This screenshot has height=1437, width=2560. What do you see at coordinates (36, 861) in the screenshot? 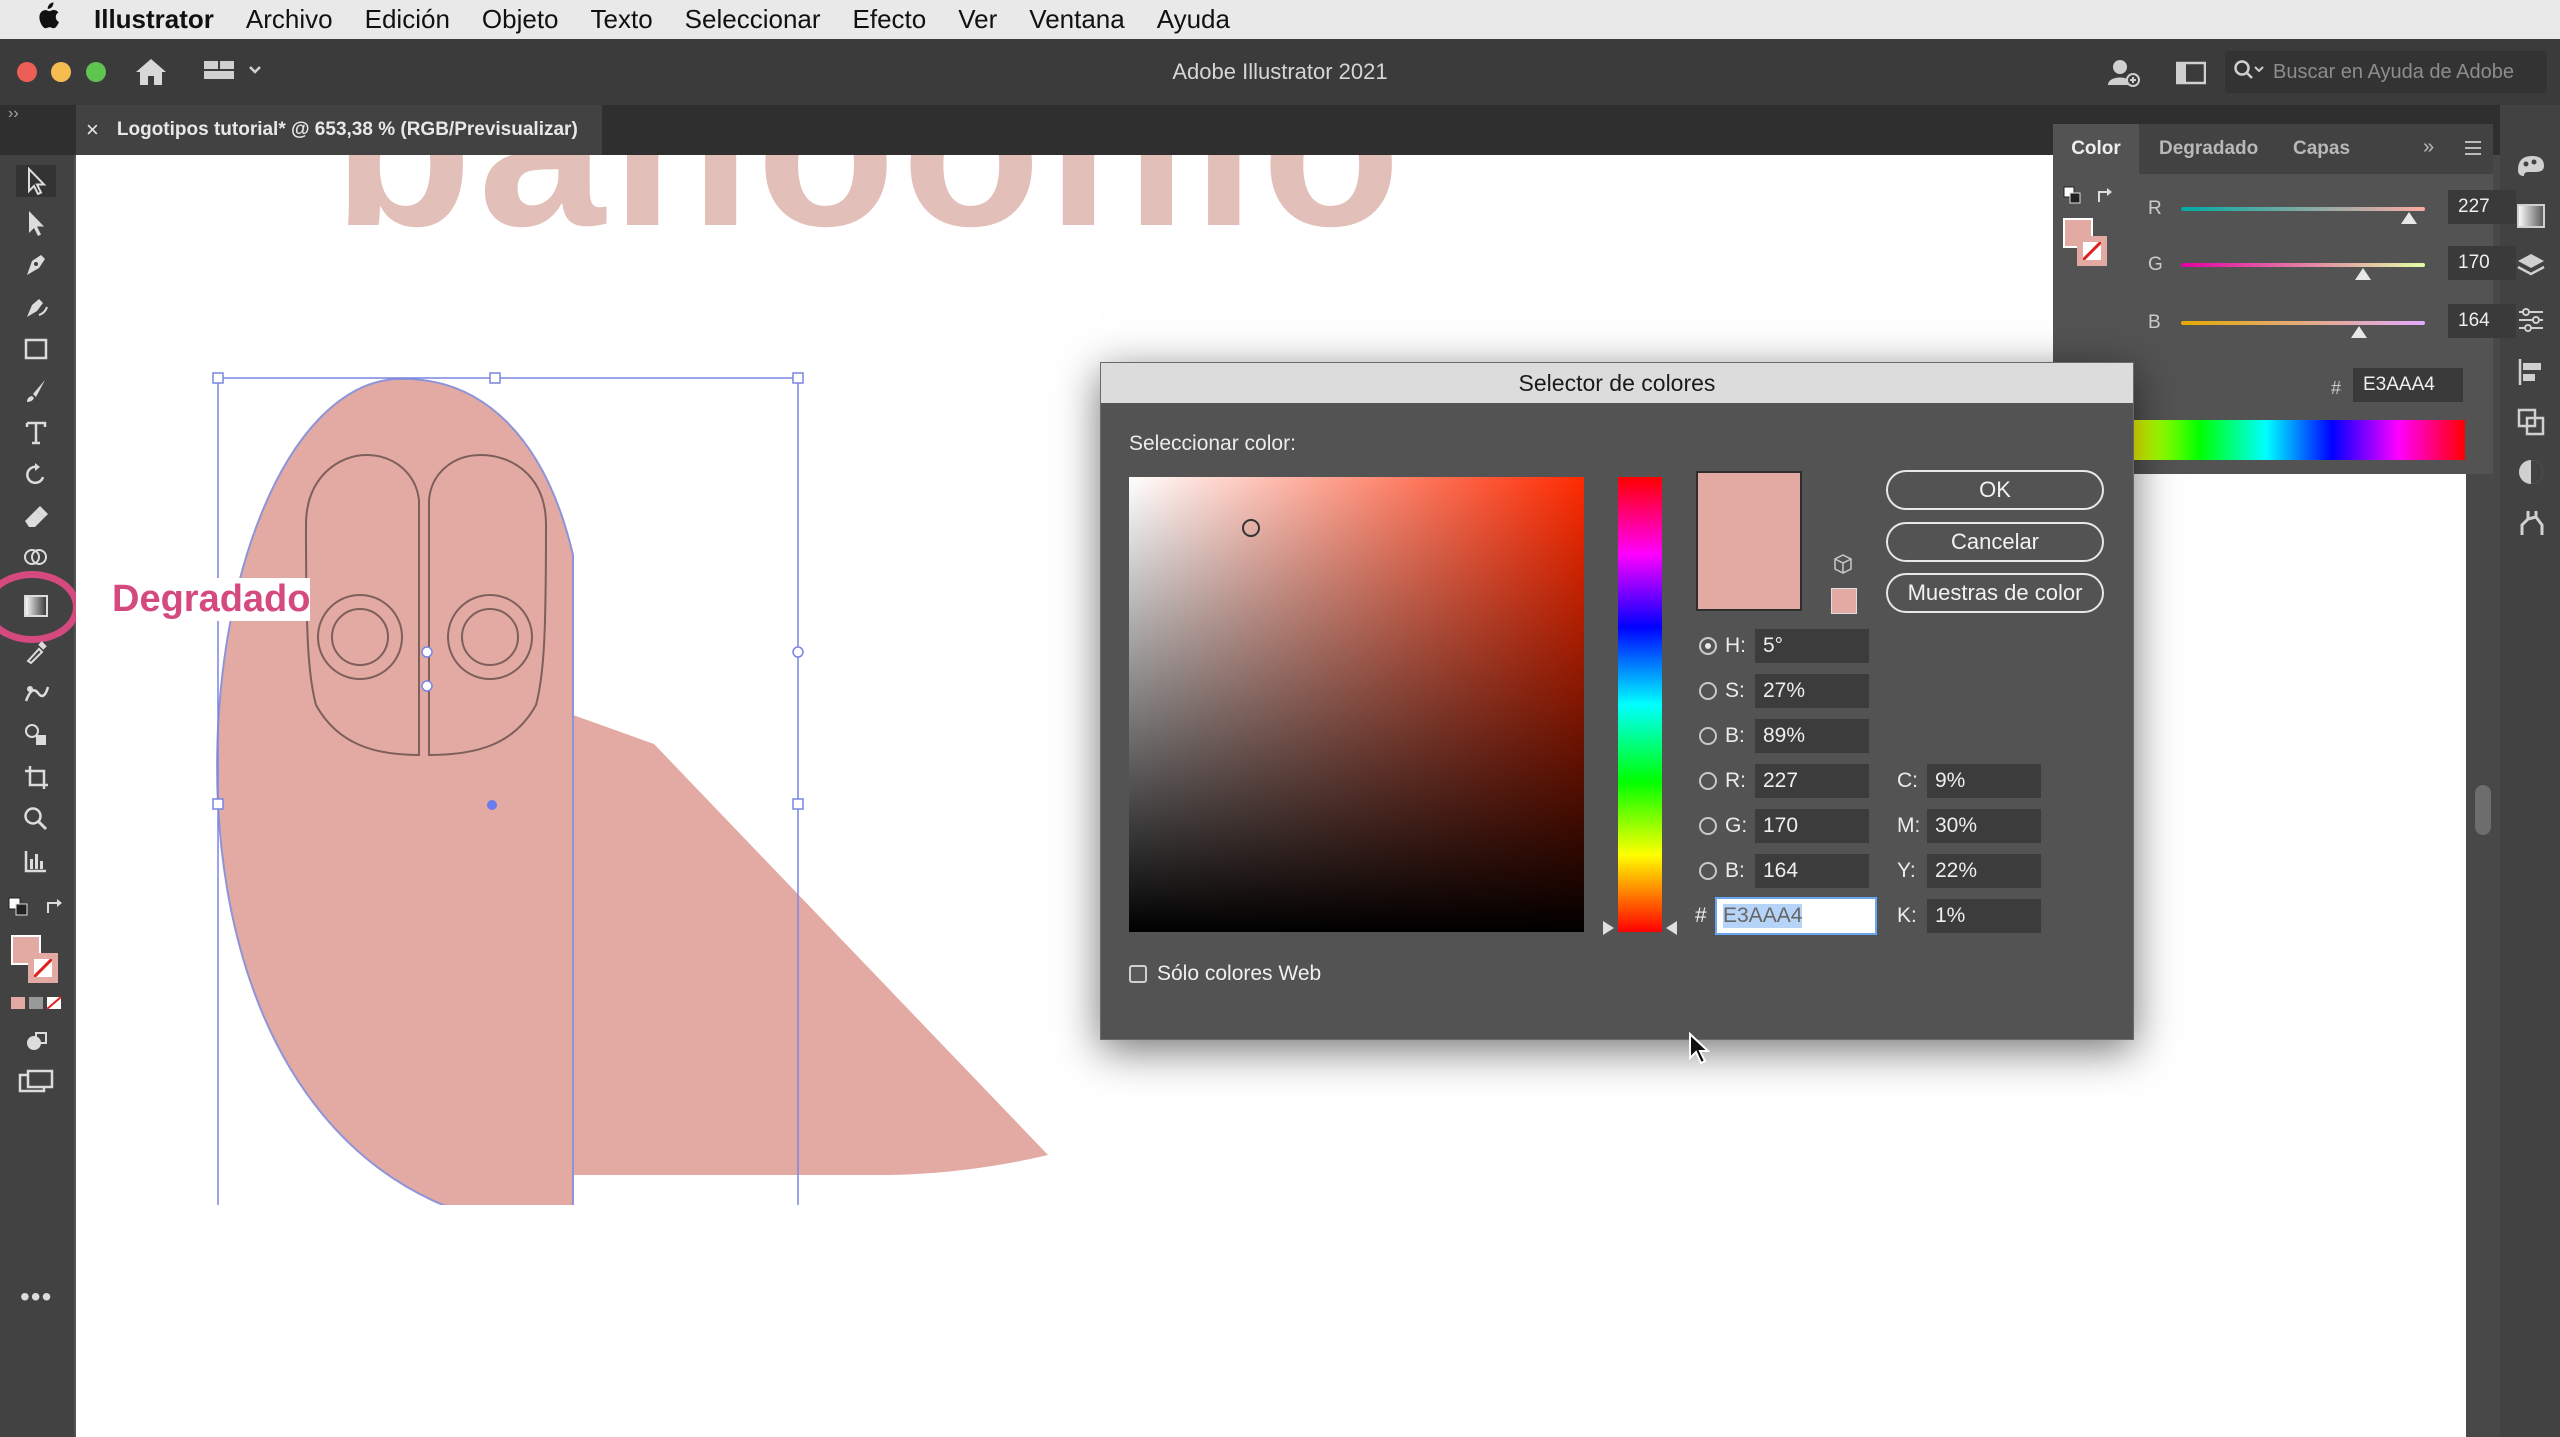
I see `graph-tool-icon` at bounding box center [36, 861].